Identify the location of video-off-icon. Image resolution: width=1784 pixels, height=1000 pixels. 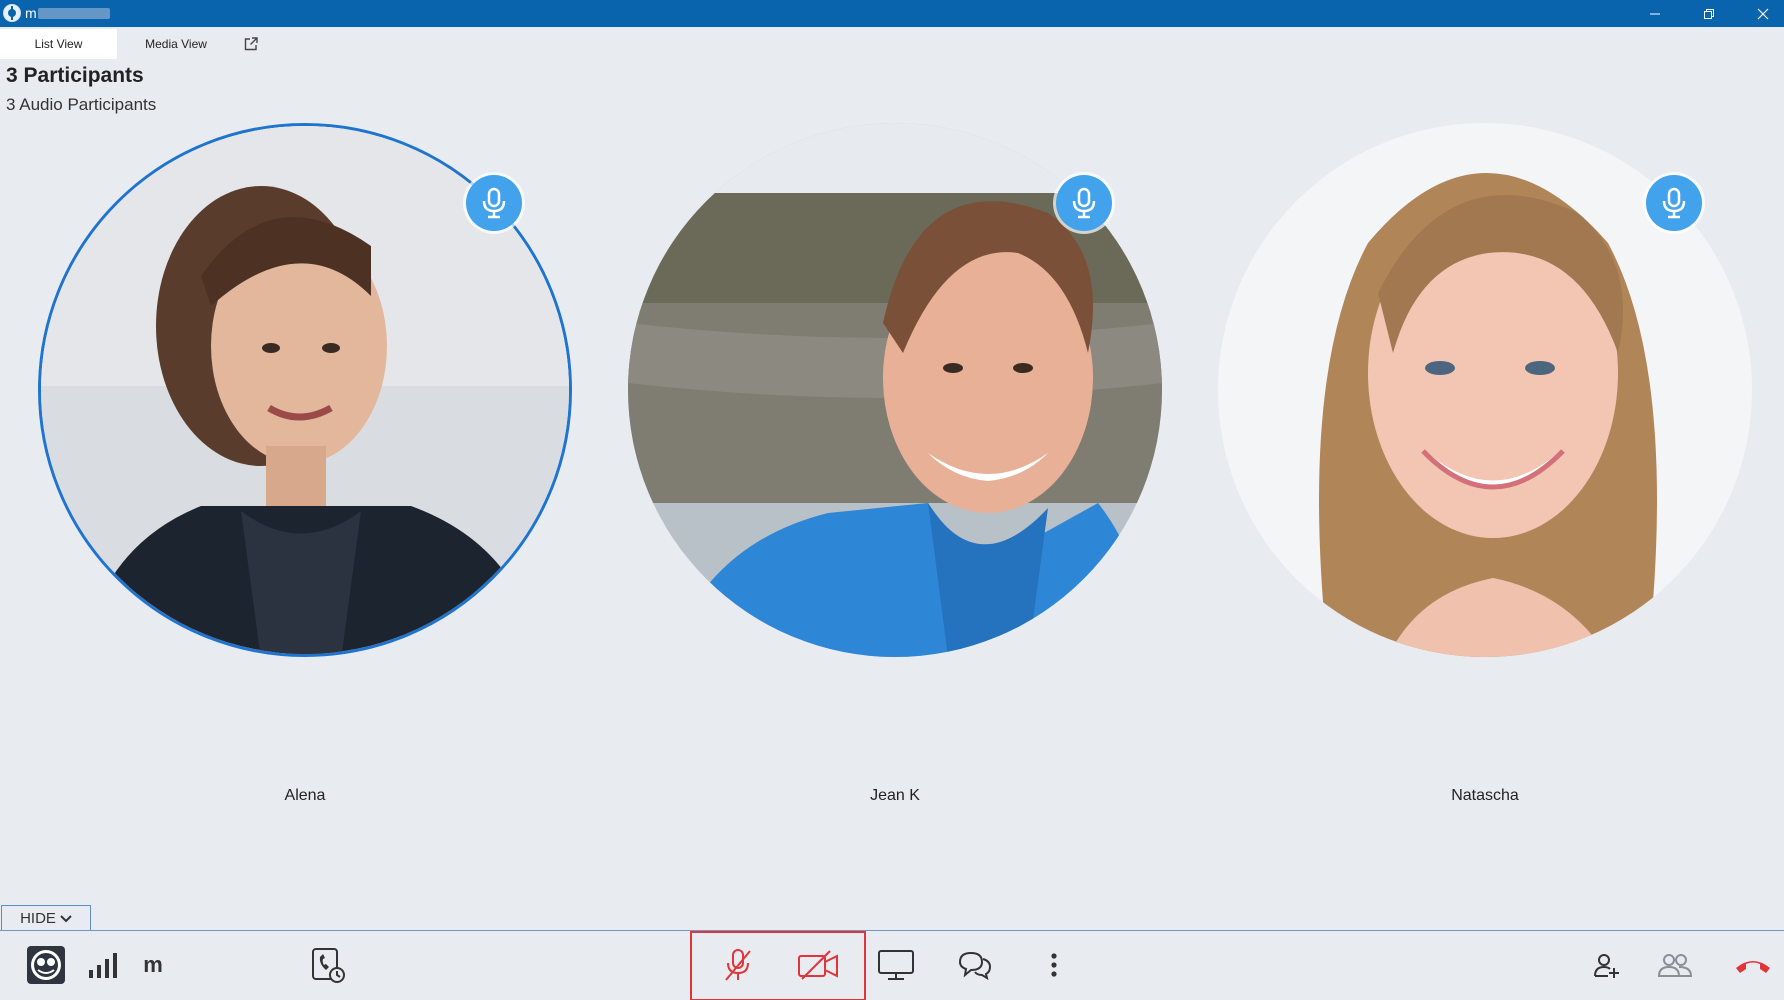
(818, 965).